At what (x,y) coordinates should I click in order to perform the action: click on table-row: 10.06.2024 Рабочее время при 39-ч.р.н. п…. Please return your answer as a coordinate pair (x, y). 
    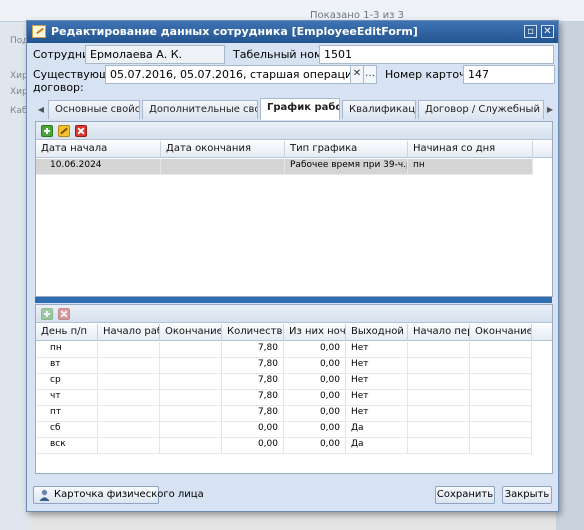
    Looking at the image, I should click on (284, 167).